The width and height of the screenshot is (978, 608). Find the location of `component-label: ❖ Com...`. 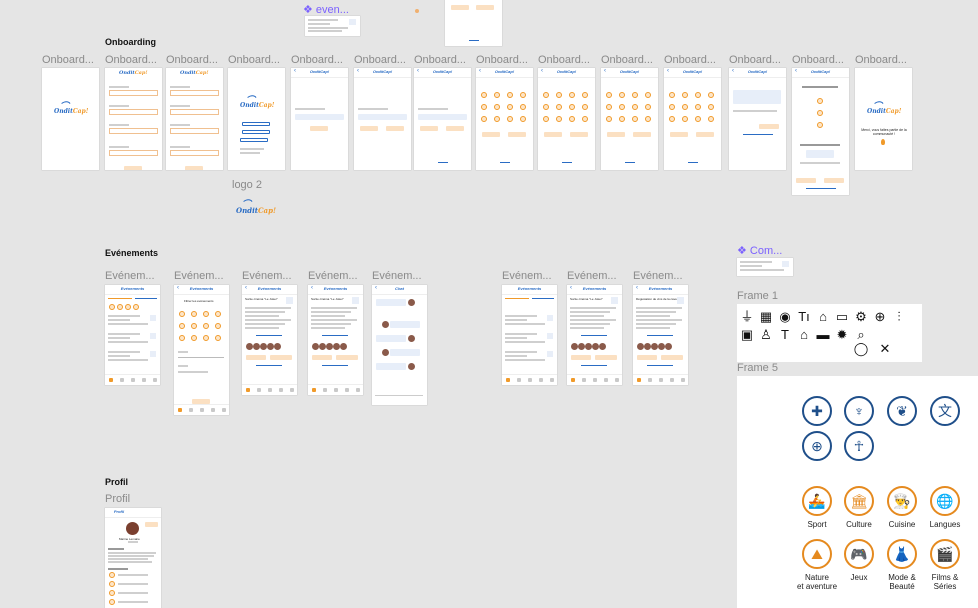

component-label: ❖ Com... is located at coordinates (759, 250).